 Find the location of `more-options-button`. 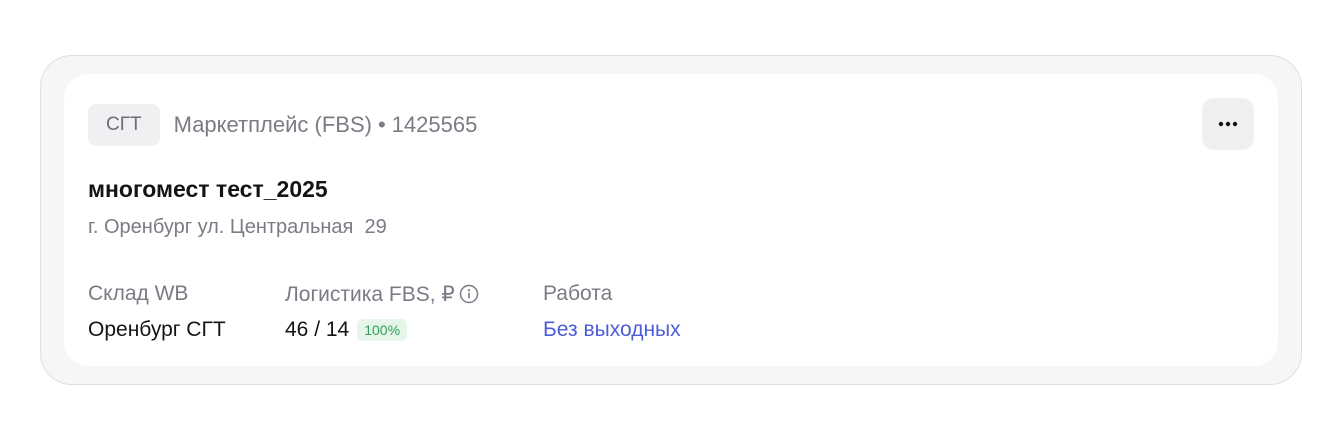

more-options-button is located at coordinates (1228, 124).